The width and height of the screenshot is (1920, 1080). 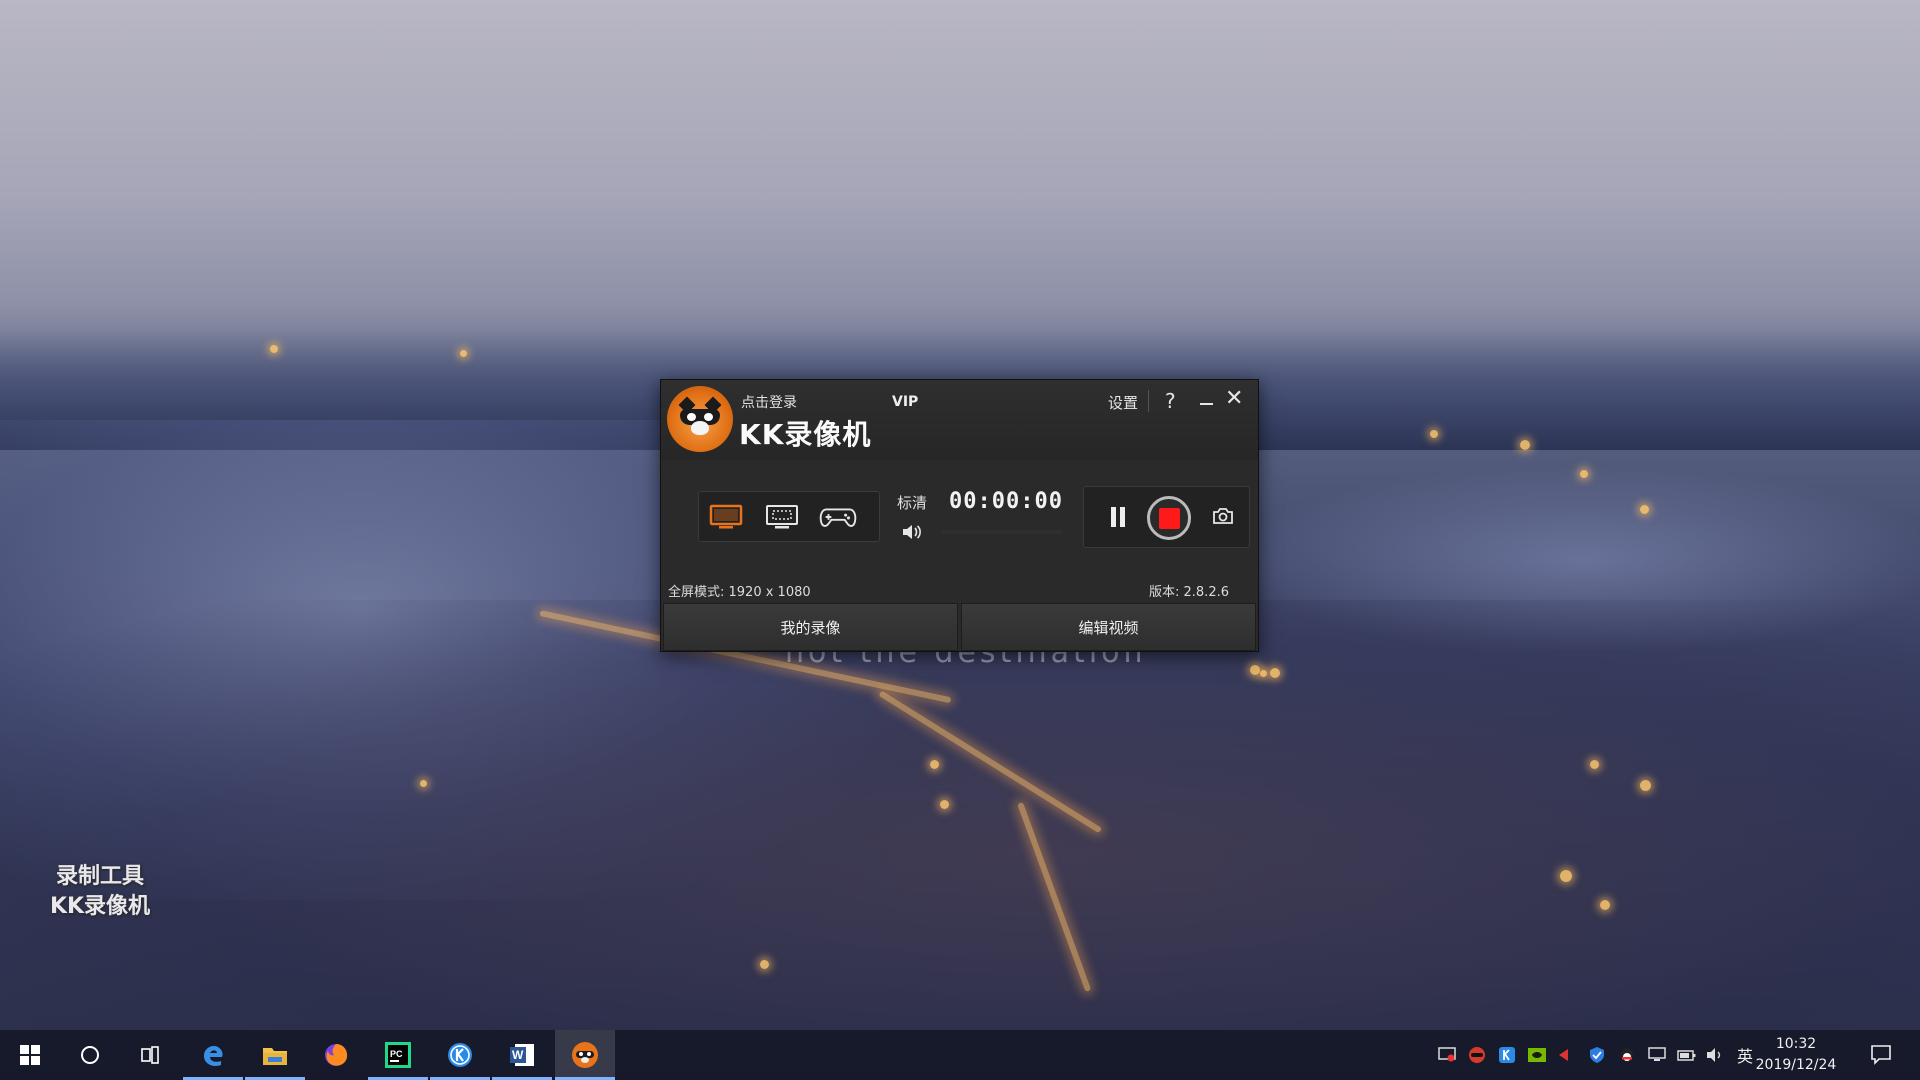 What do you see at coordinates (1189, 592) in the screenshot?
I see `version-info: 版本: 2.8.2.6` at bounding box center [1189, 592].